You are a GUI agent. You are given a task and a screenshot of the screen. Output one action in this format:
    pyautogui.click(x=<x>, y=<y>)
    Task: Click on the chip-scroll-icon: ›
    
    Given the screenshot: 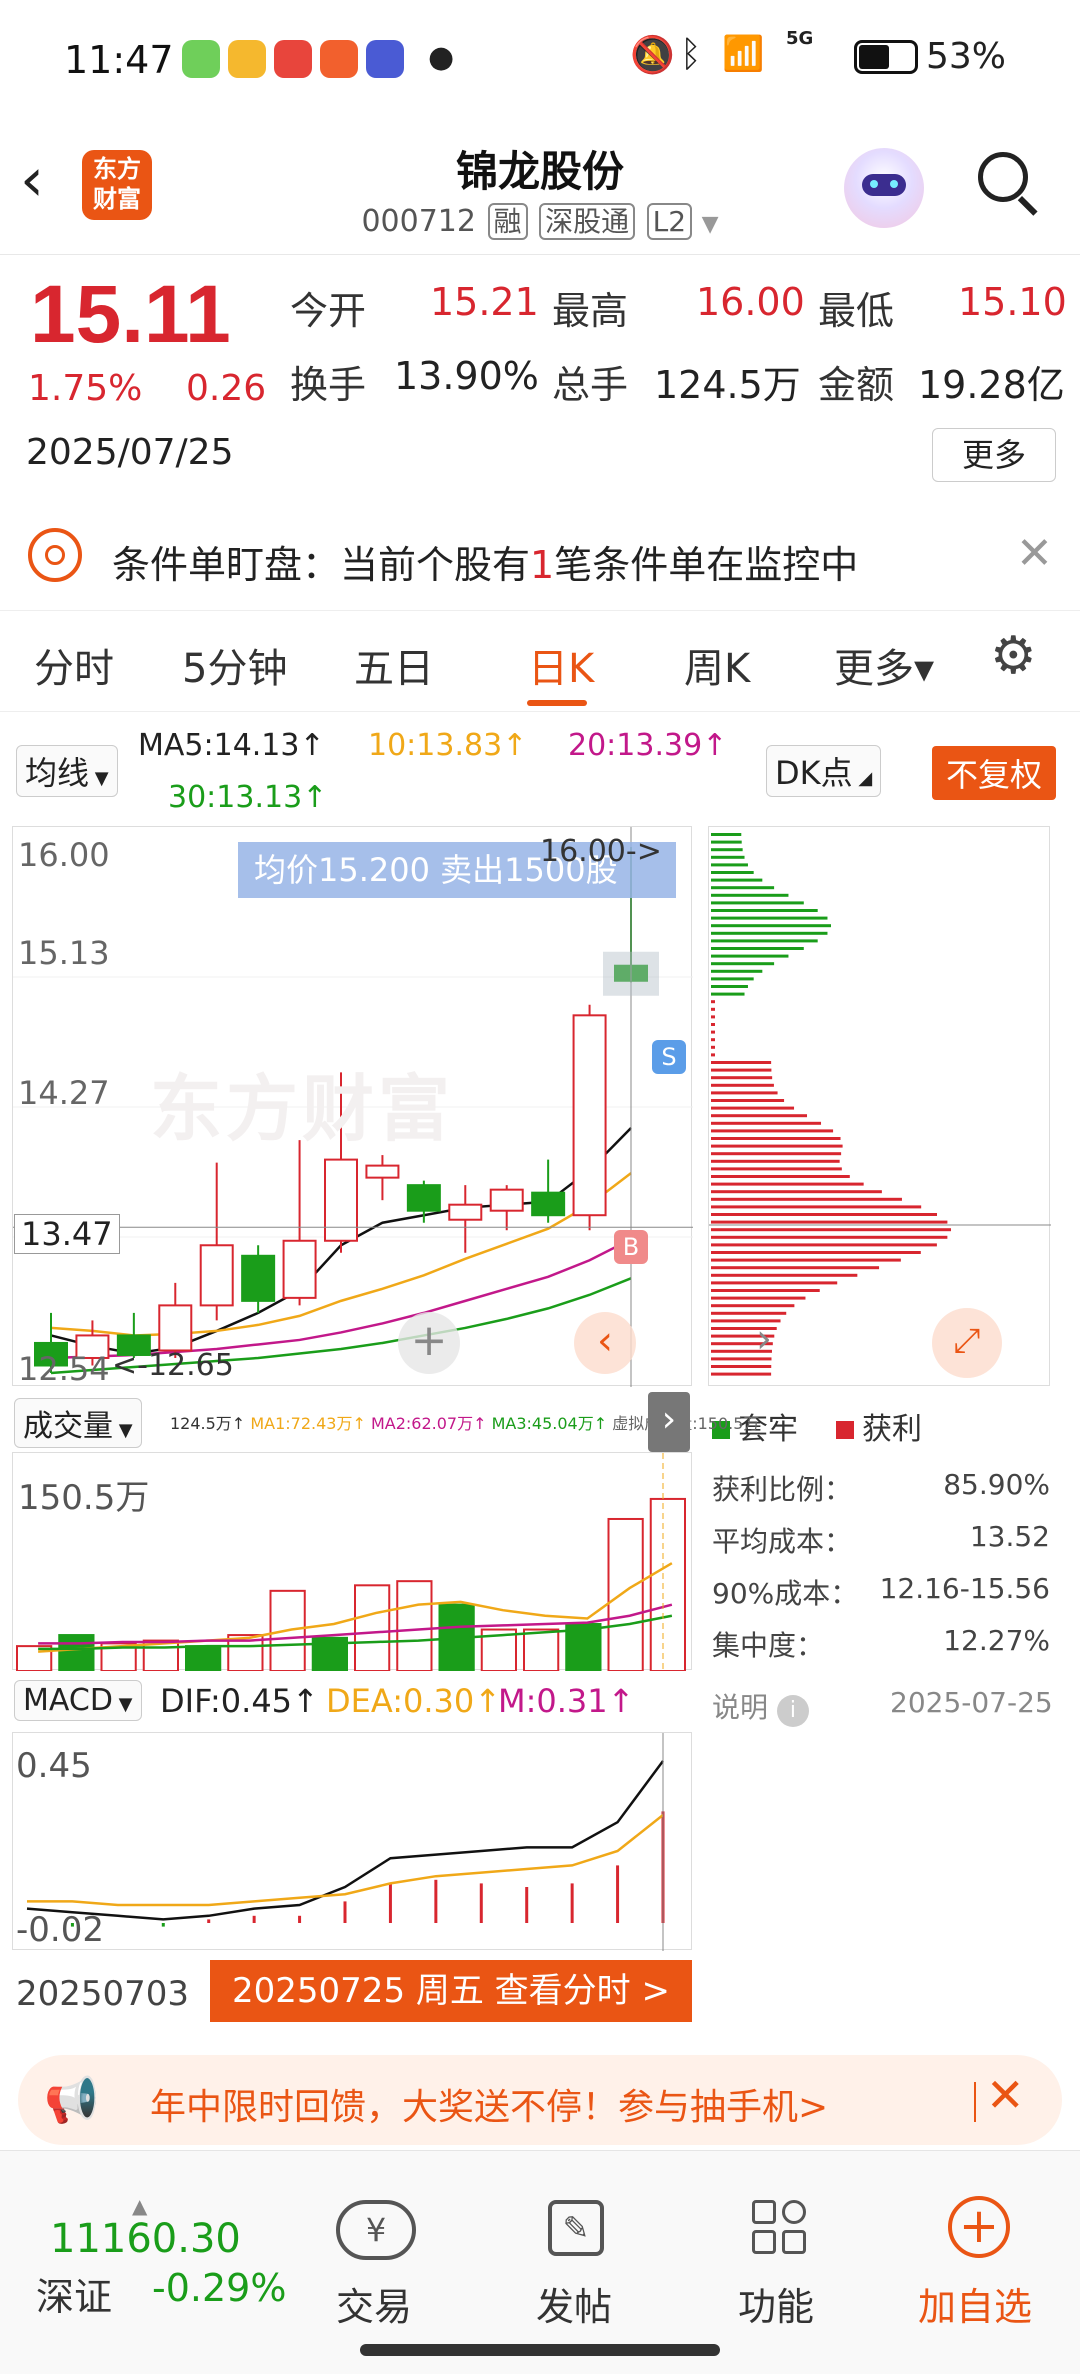 What is the action you would take?
    pyautogui.click(x=764, y=1339)
    